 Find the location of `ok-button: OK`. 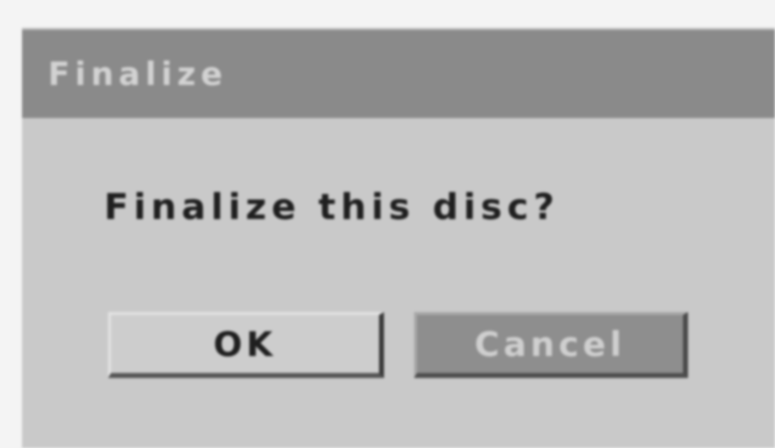

ok-button: OK is located at coordinates (246, 345).